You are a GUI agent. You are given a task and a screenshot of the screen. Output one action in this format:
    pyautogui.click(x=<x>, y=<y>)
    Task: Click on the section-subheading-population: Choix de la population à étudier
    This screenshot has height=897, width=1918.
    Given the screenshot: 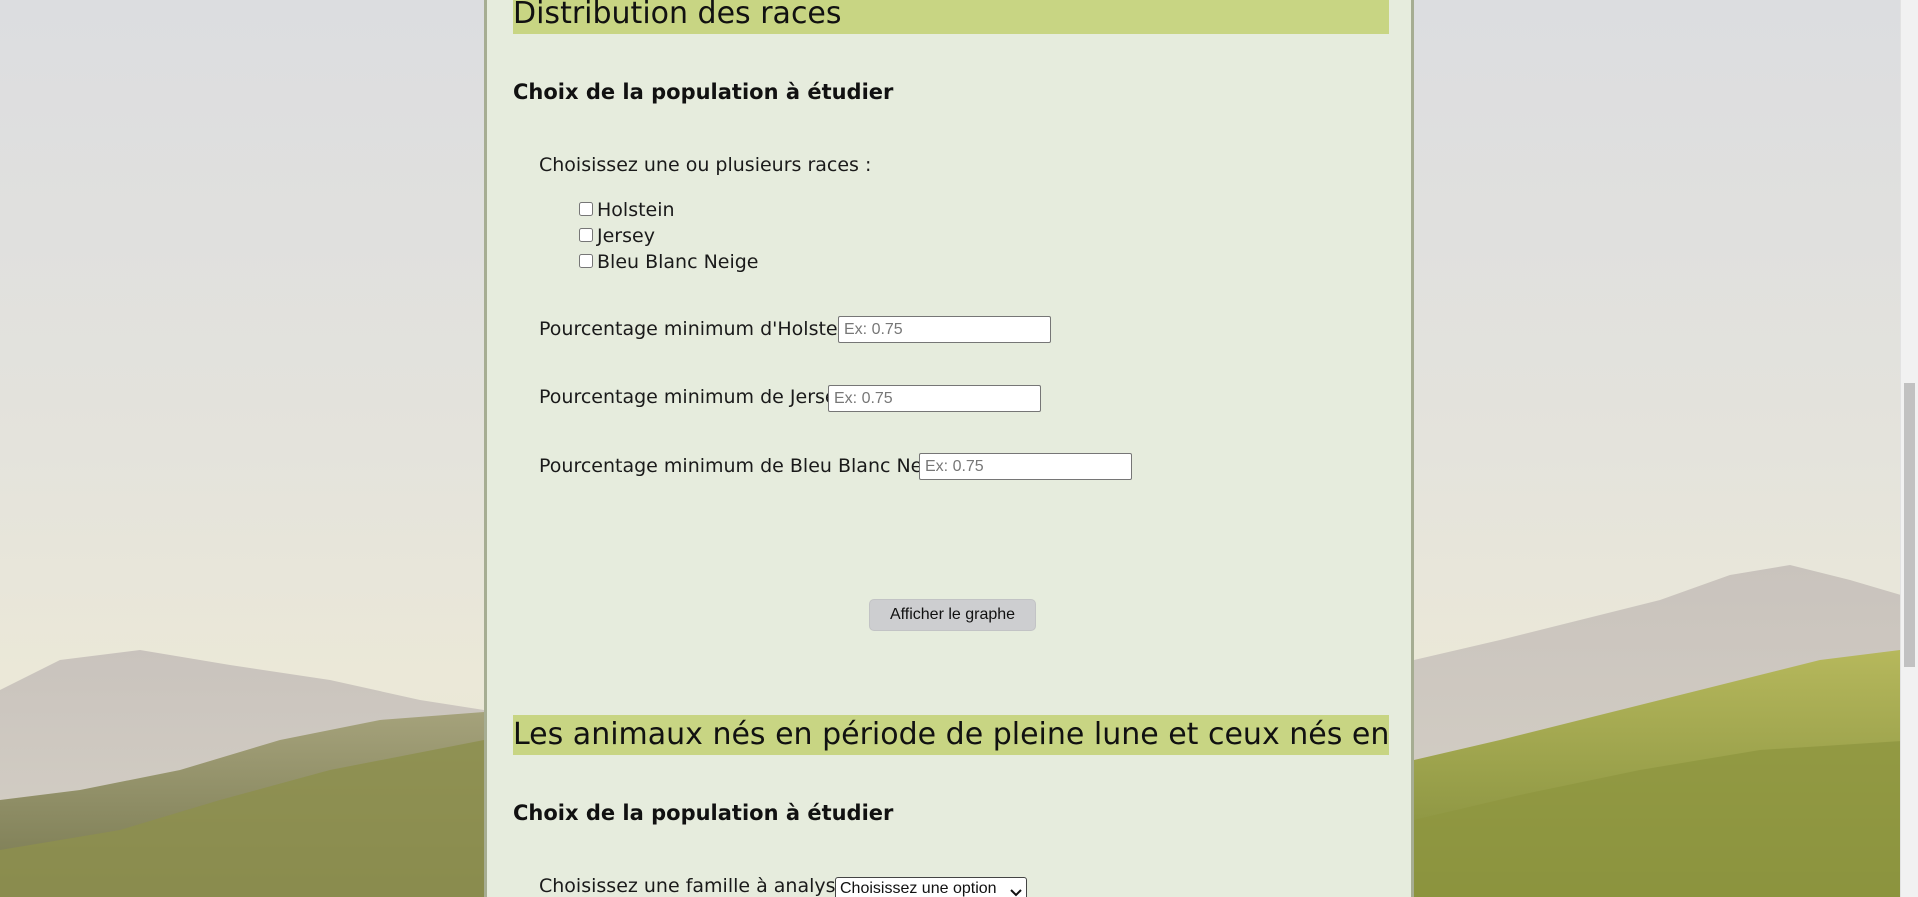 What is the action you would take?
    pyautogui.click(x=703, y=92)
    